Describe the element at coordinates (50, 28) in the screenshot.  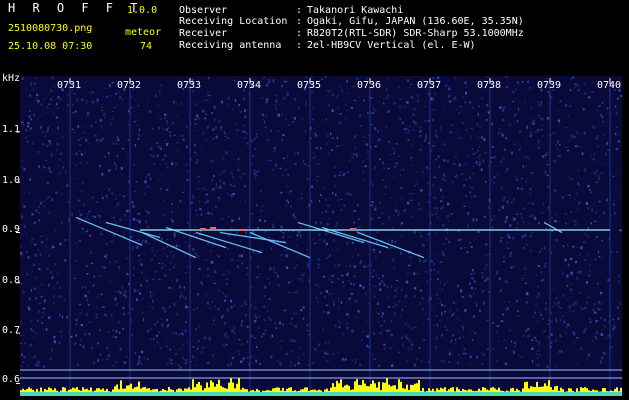
I see `file-name: 2510080730.png` at that location.